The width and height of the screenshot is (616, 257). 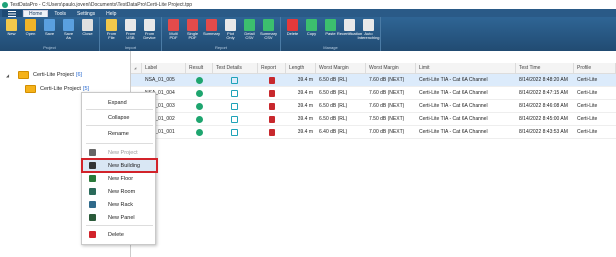 What do you see at coordinates (349, 25) in the screenshot?
I see `recertification-icon` at bounding box center [349, 25].